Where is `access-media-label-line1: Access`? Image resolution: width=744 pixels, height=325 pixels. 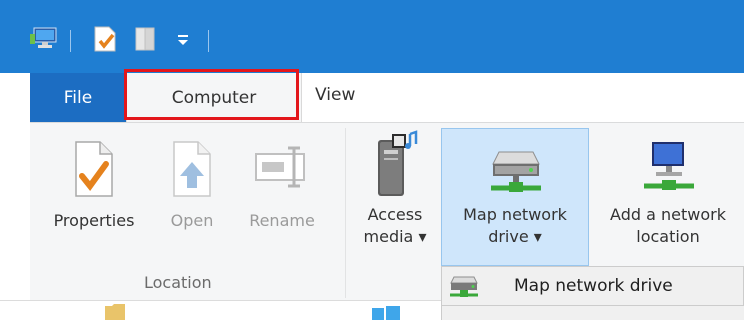
access-media-label-line1: Access is located at coordinates (395, 214).